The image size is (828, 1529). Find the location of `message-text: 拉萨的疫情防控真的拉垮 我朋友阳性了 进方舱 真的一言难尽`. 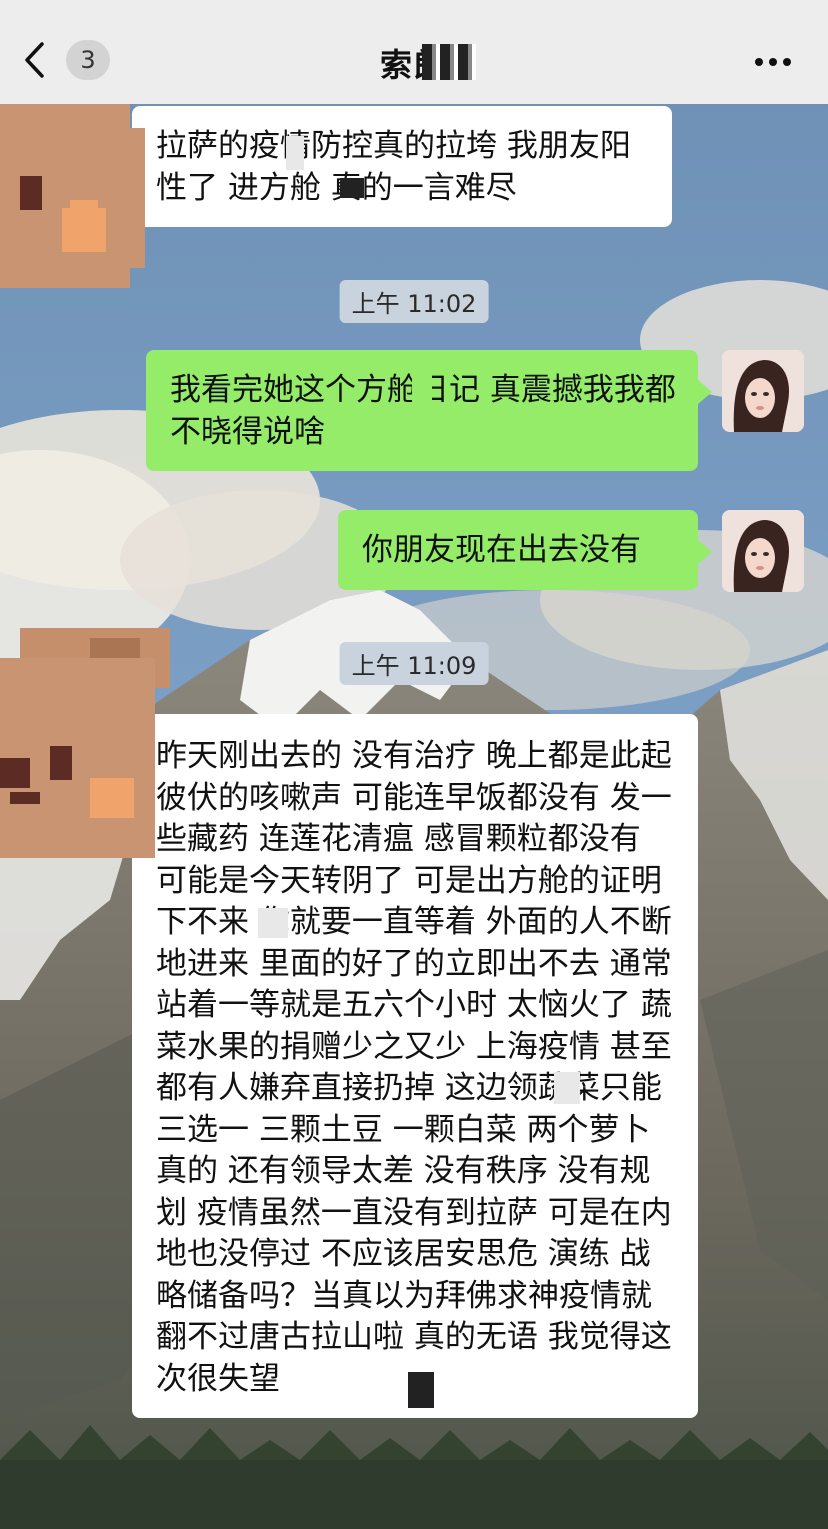

message-text: 拉萨的疫情防控真的拉垮 我朋友阳性了 进方舱 真的一言难尽 is located at coordinates (393, 167).